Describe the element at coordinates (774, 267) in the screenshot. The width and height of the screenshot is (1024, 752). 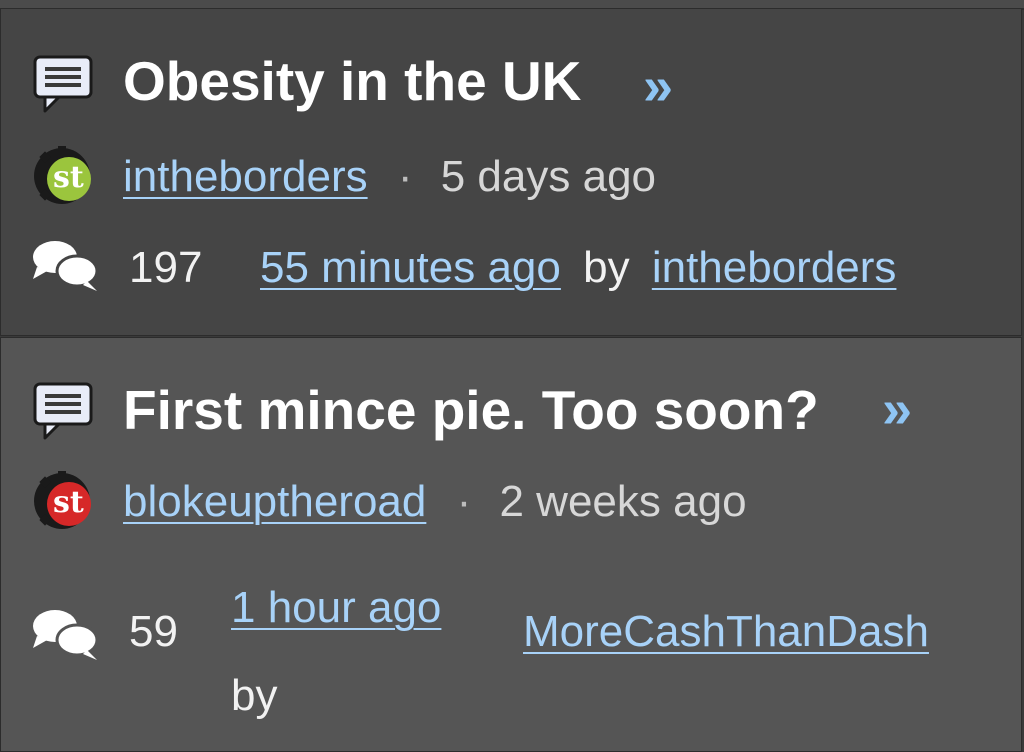
I see `last-poster-link: intheborders` at that location.